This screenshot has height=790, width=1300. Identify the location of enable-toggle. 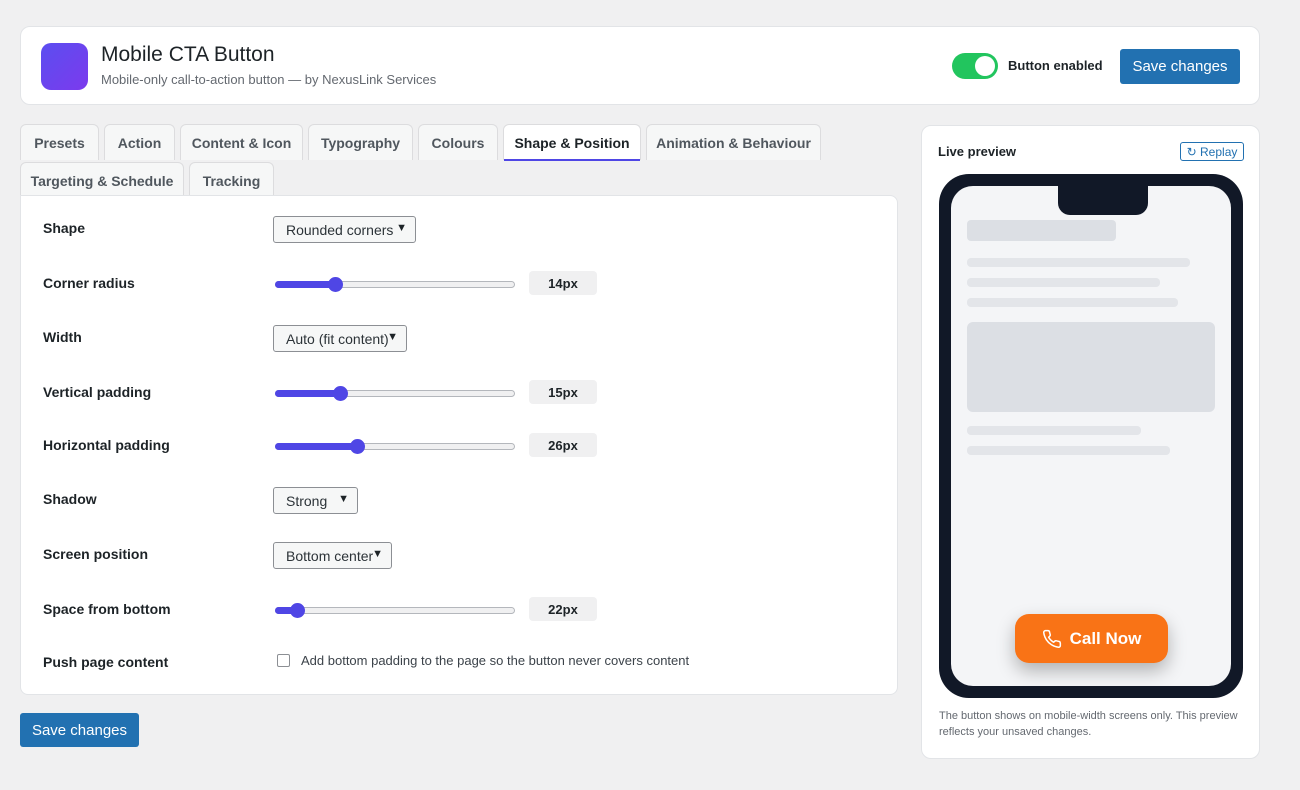
(975, 66).